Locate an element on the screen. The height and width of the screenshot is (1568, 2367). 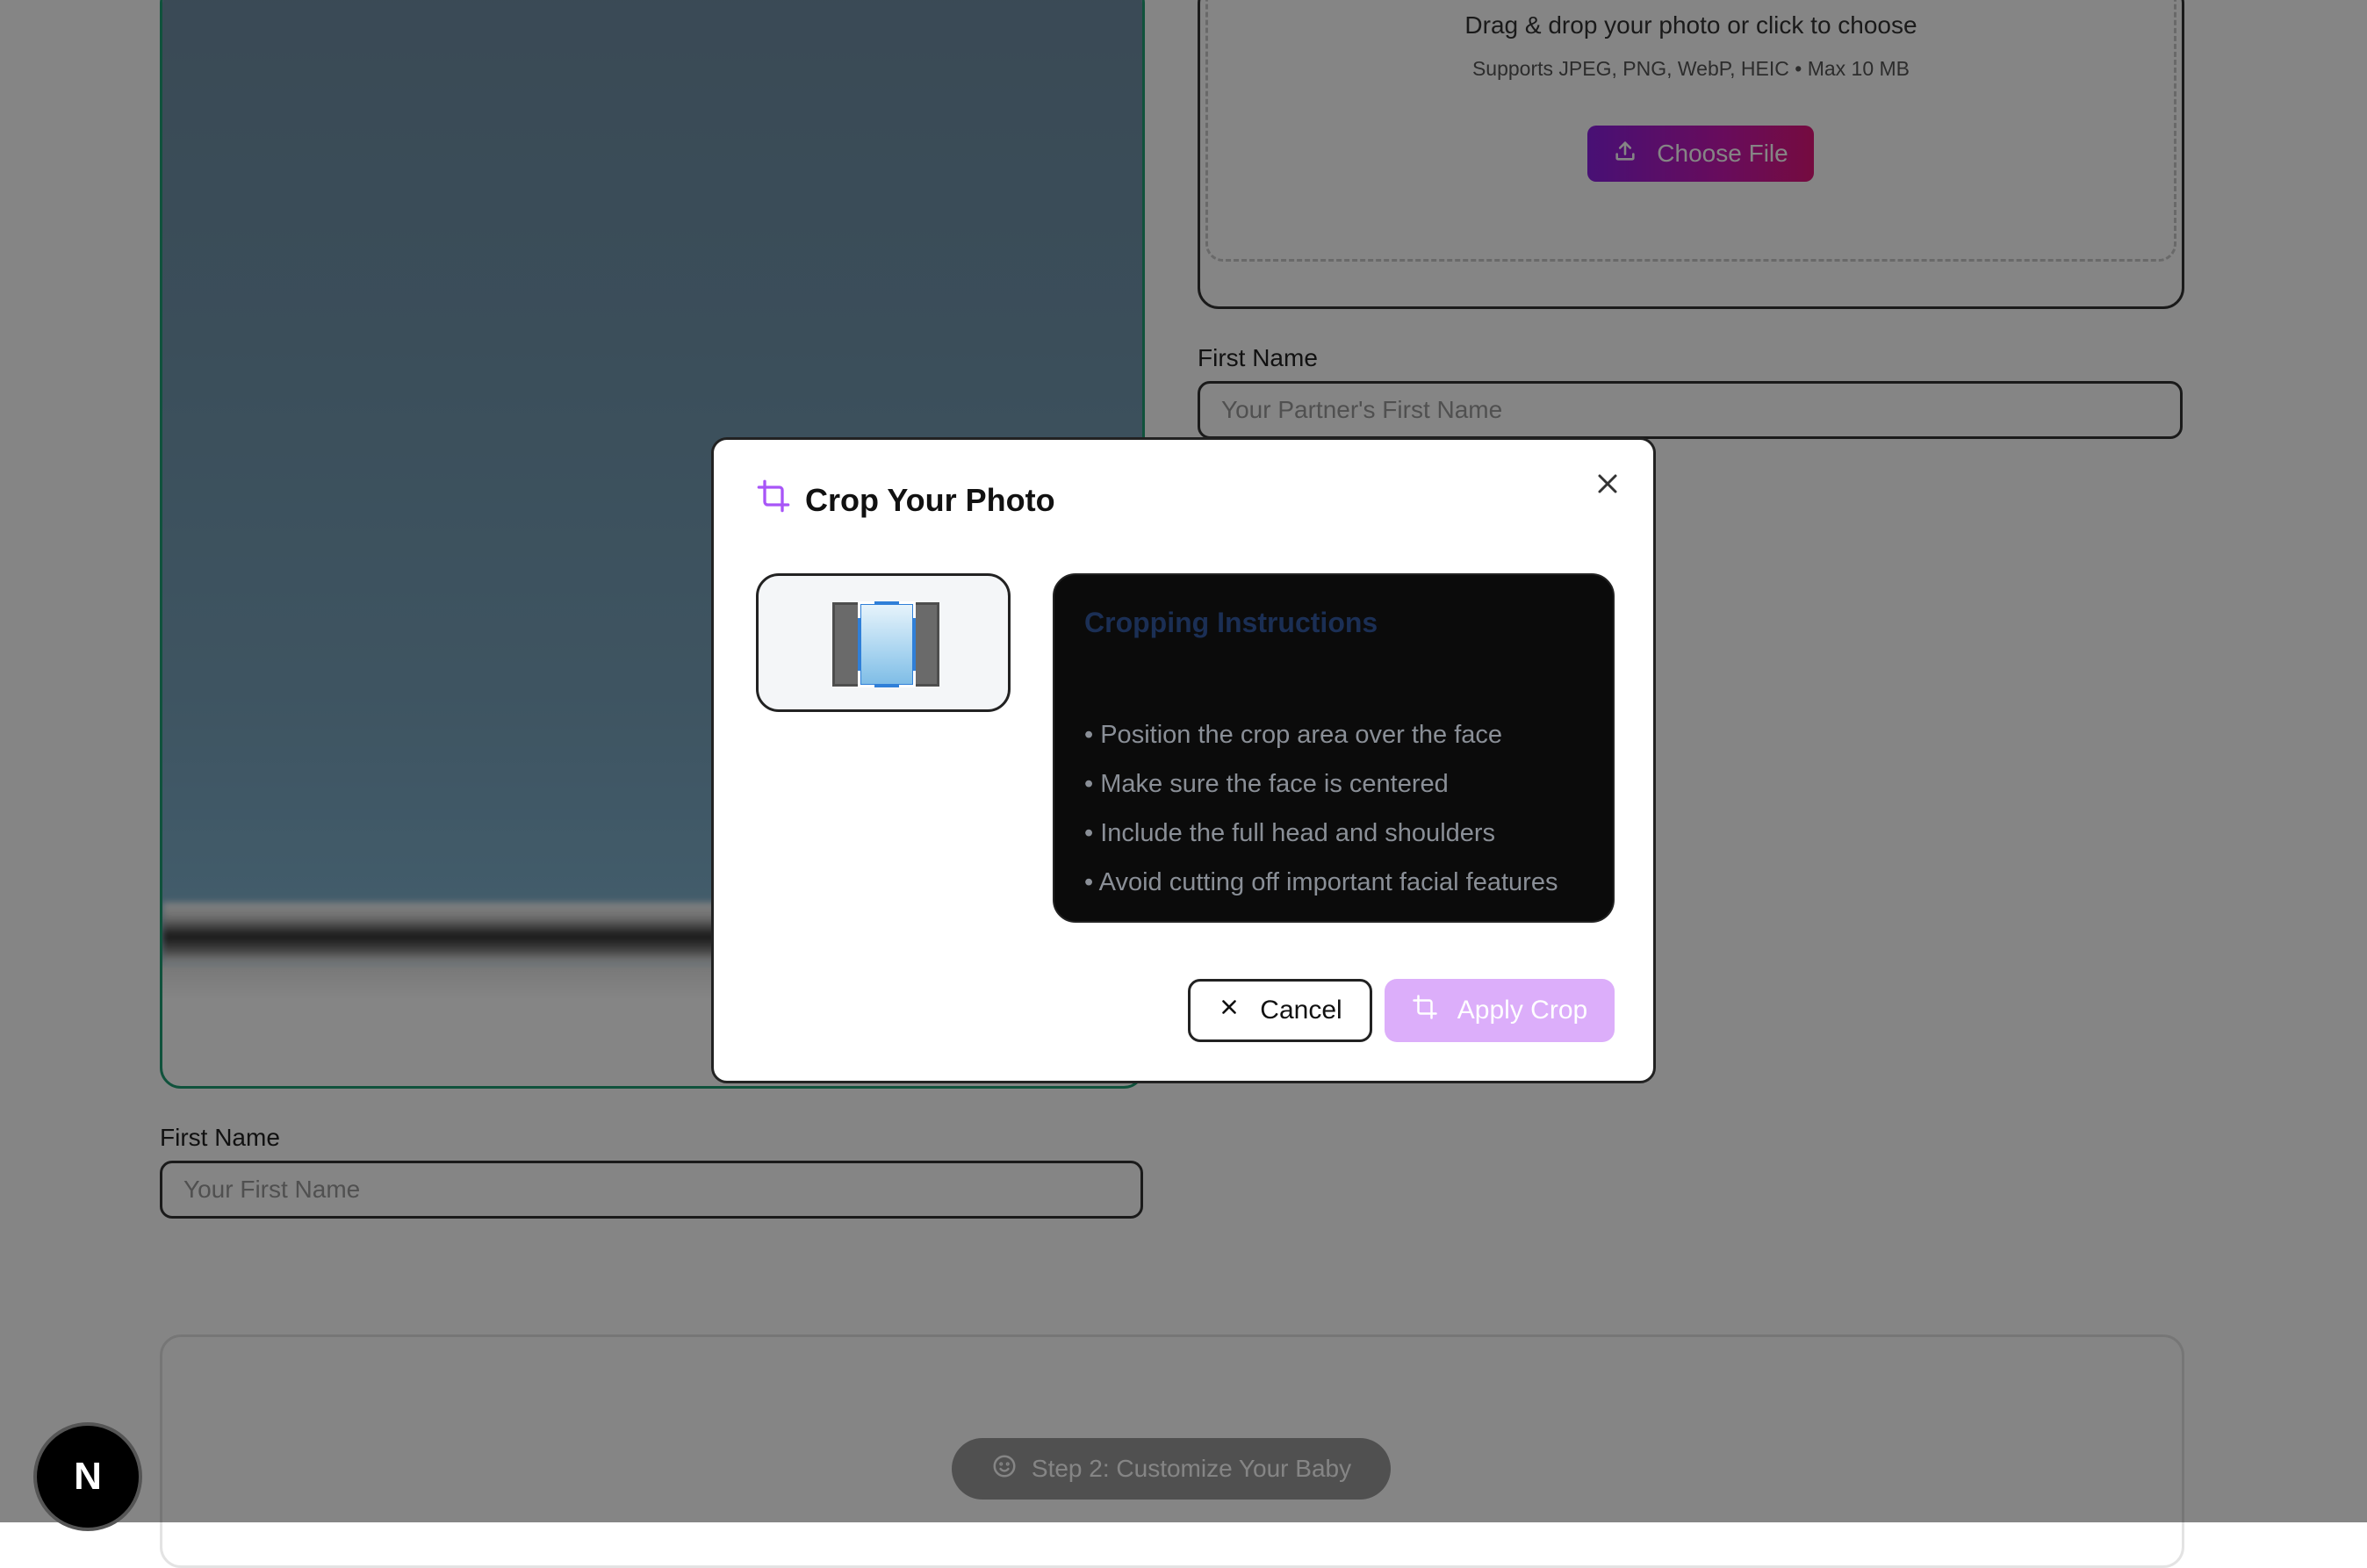
crop-selection-area is located at coordinates (887, 644).